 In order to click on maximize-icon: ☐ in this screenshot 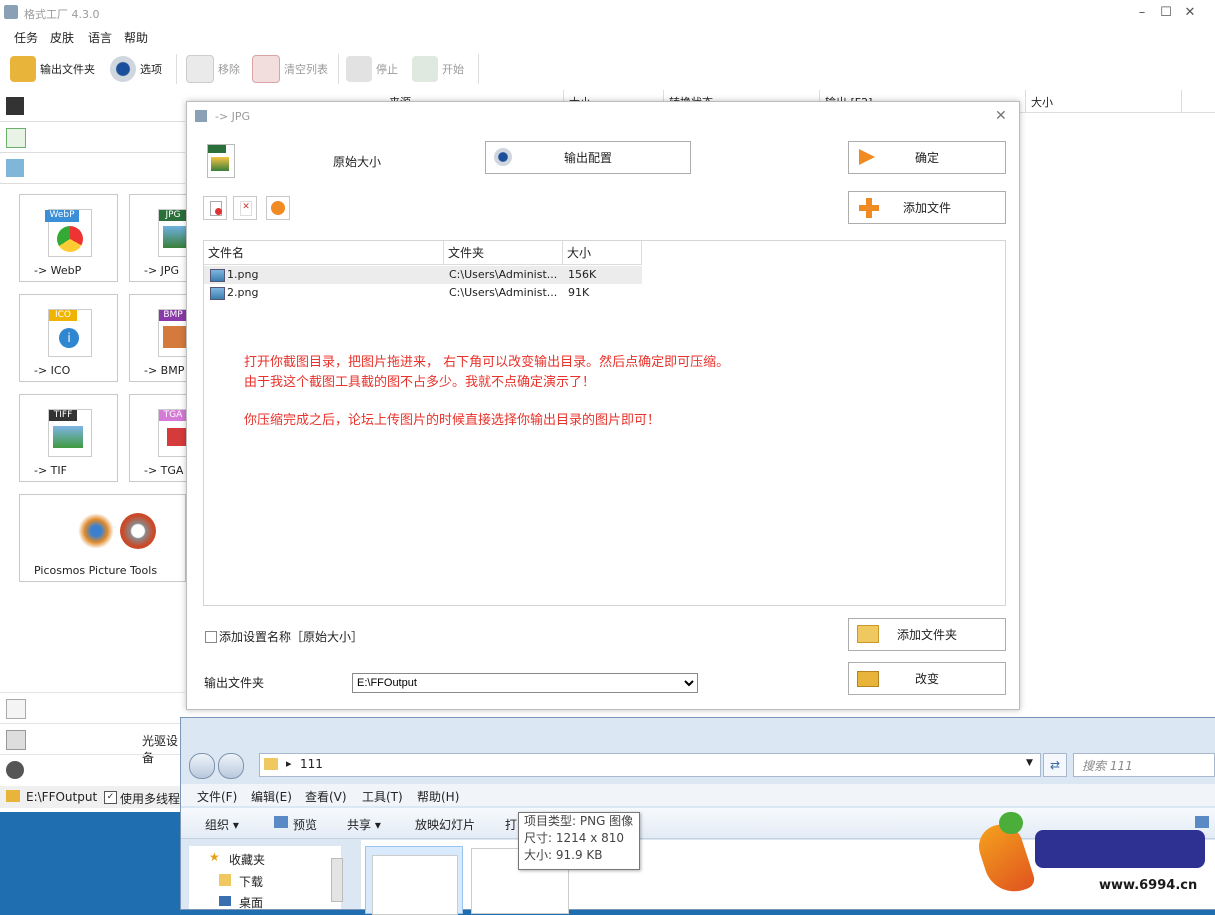, I will do `click(1166, 13)`.